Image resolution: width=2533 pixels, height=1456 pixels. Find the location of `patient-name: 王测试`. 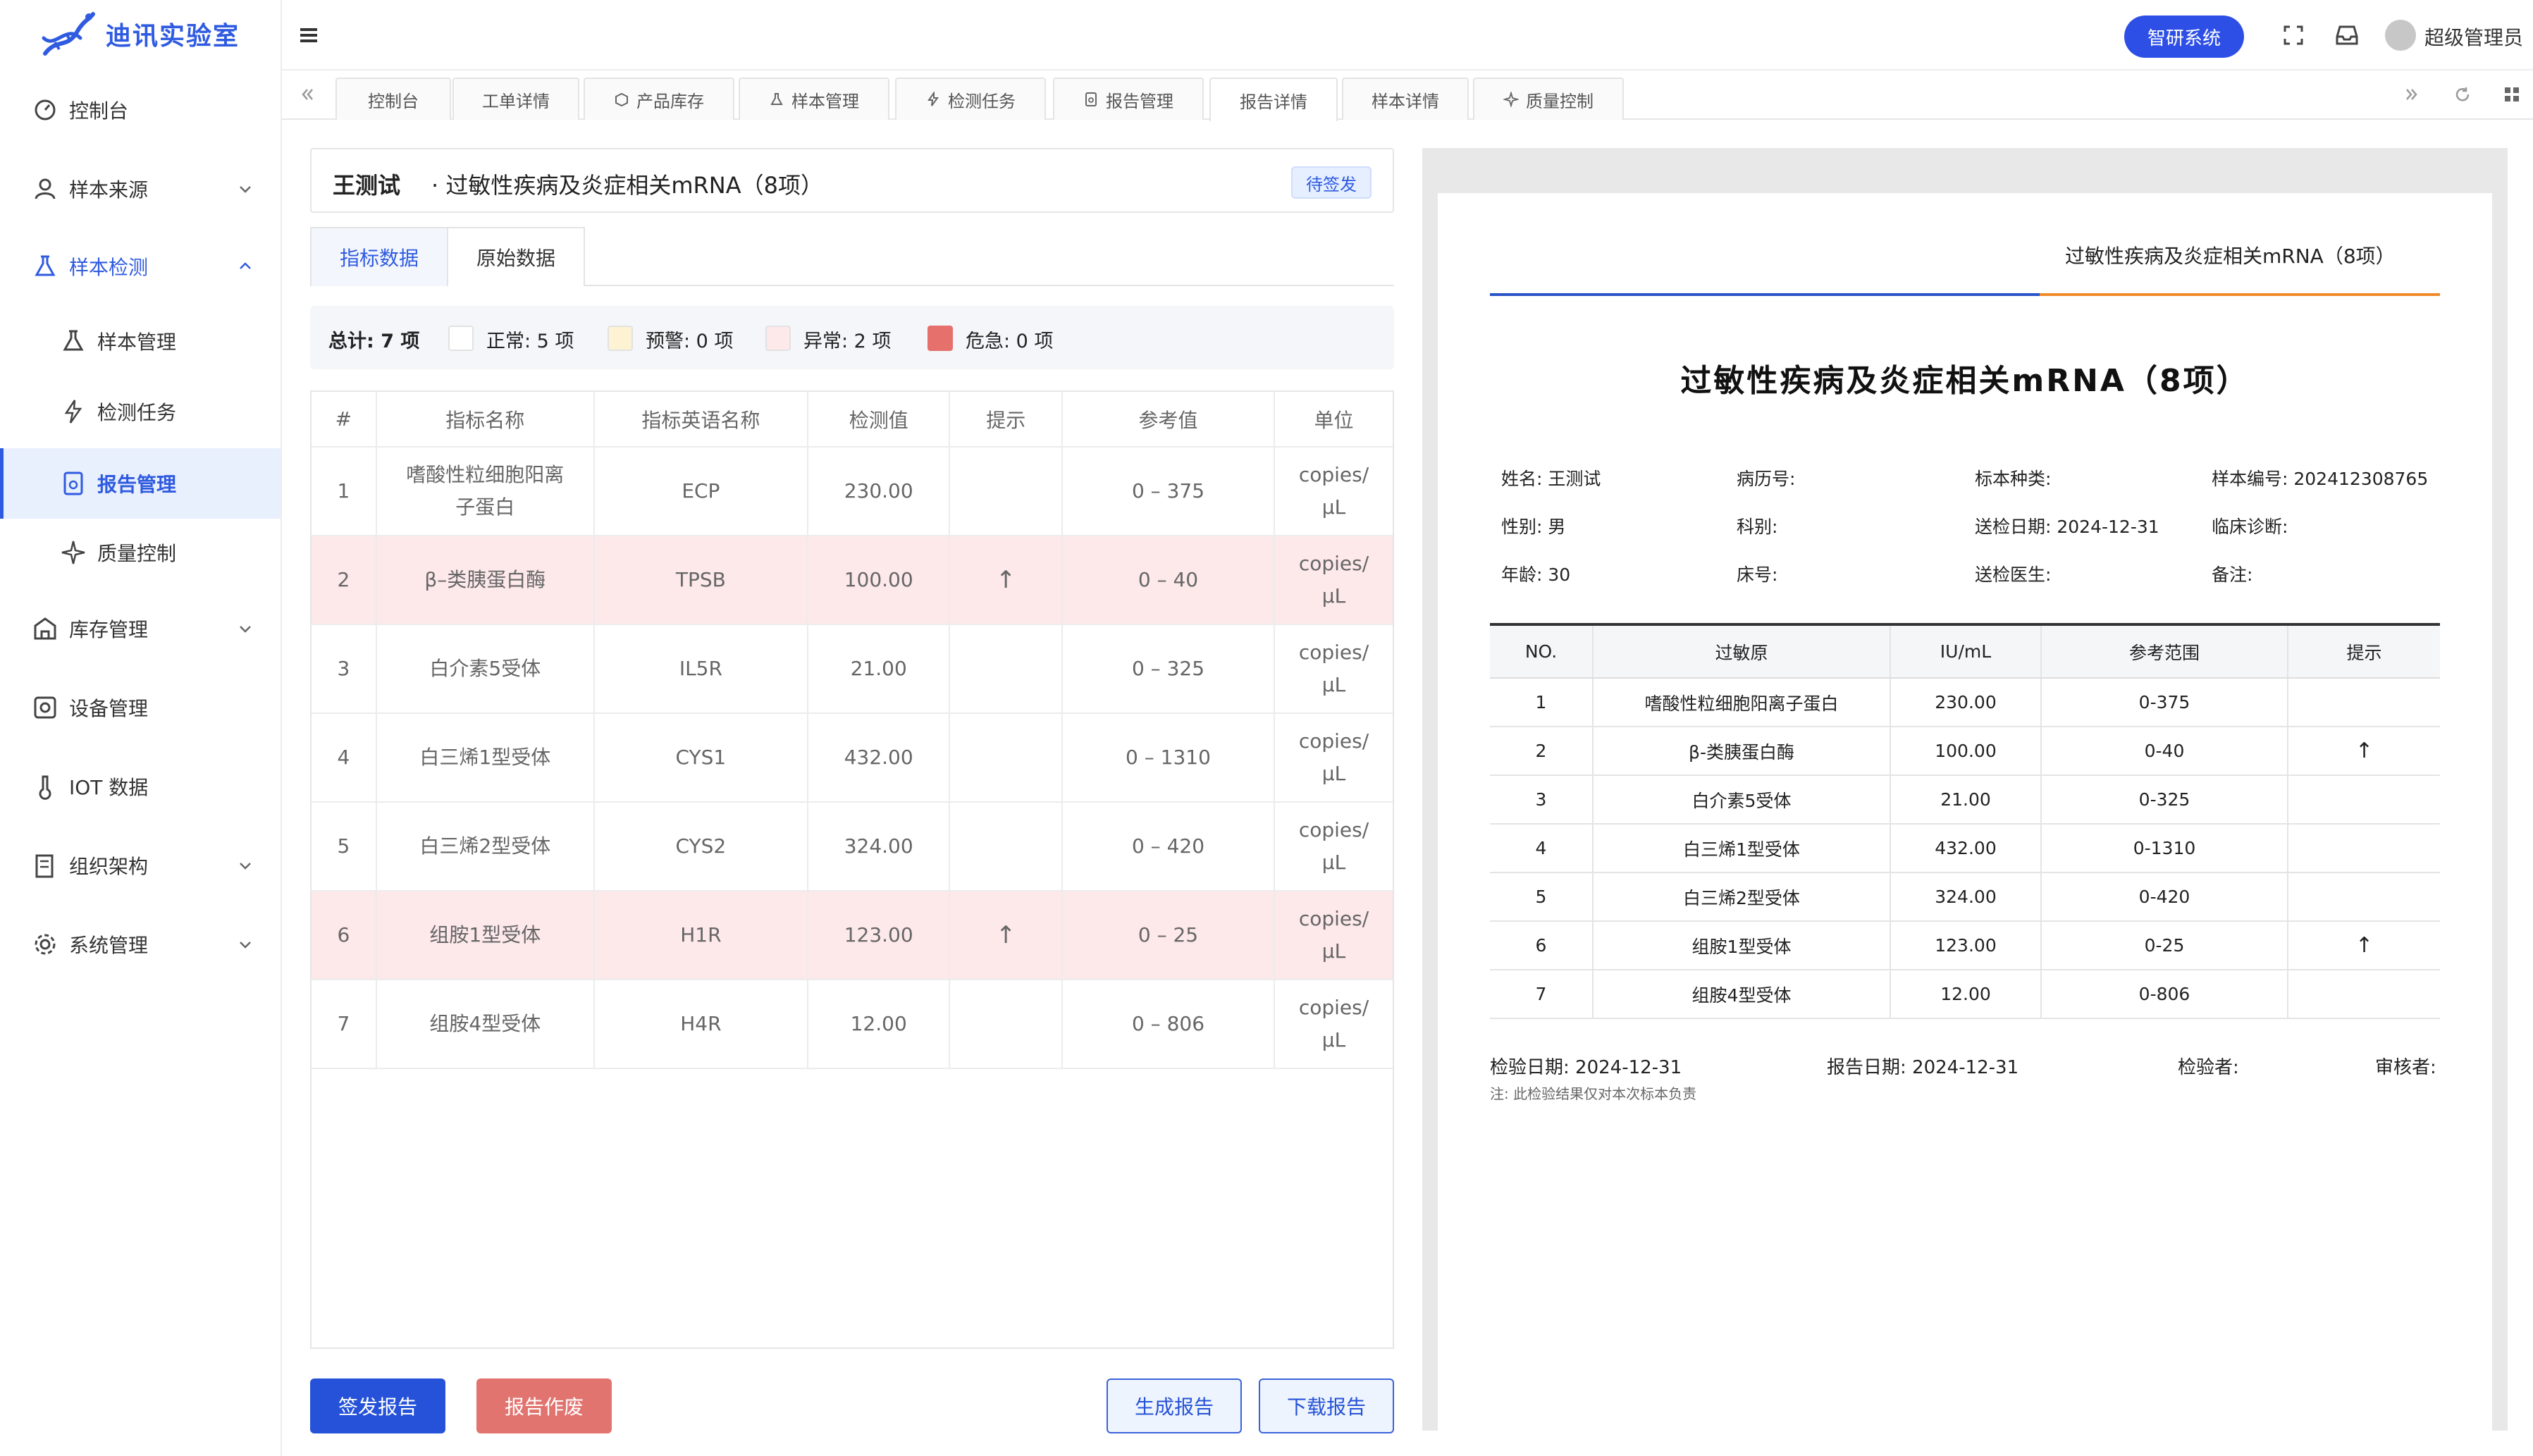

patient-name: 王测试 is located at coordinates (367, 186).